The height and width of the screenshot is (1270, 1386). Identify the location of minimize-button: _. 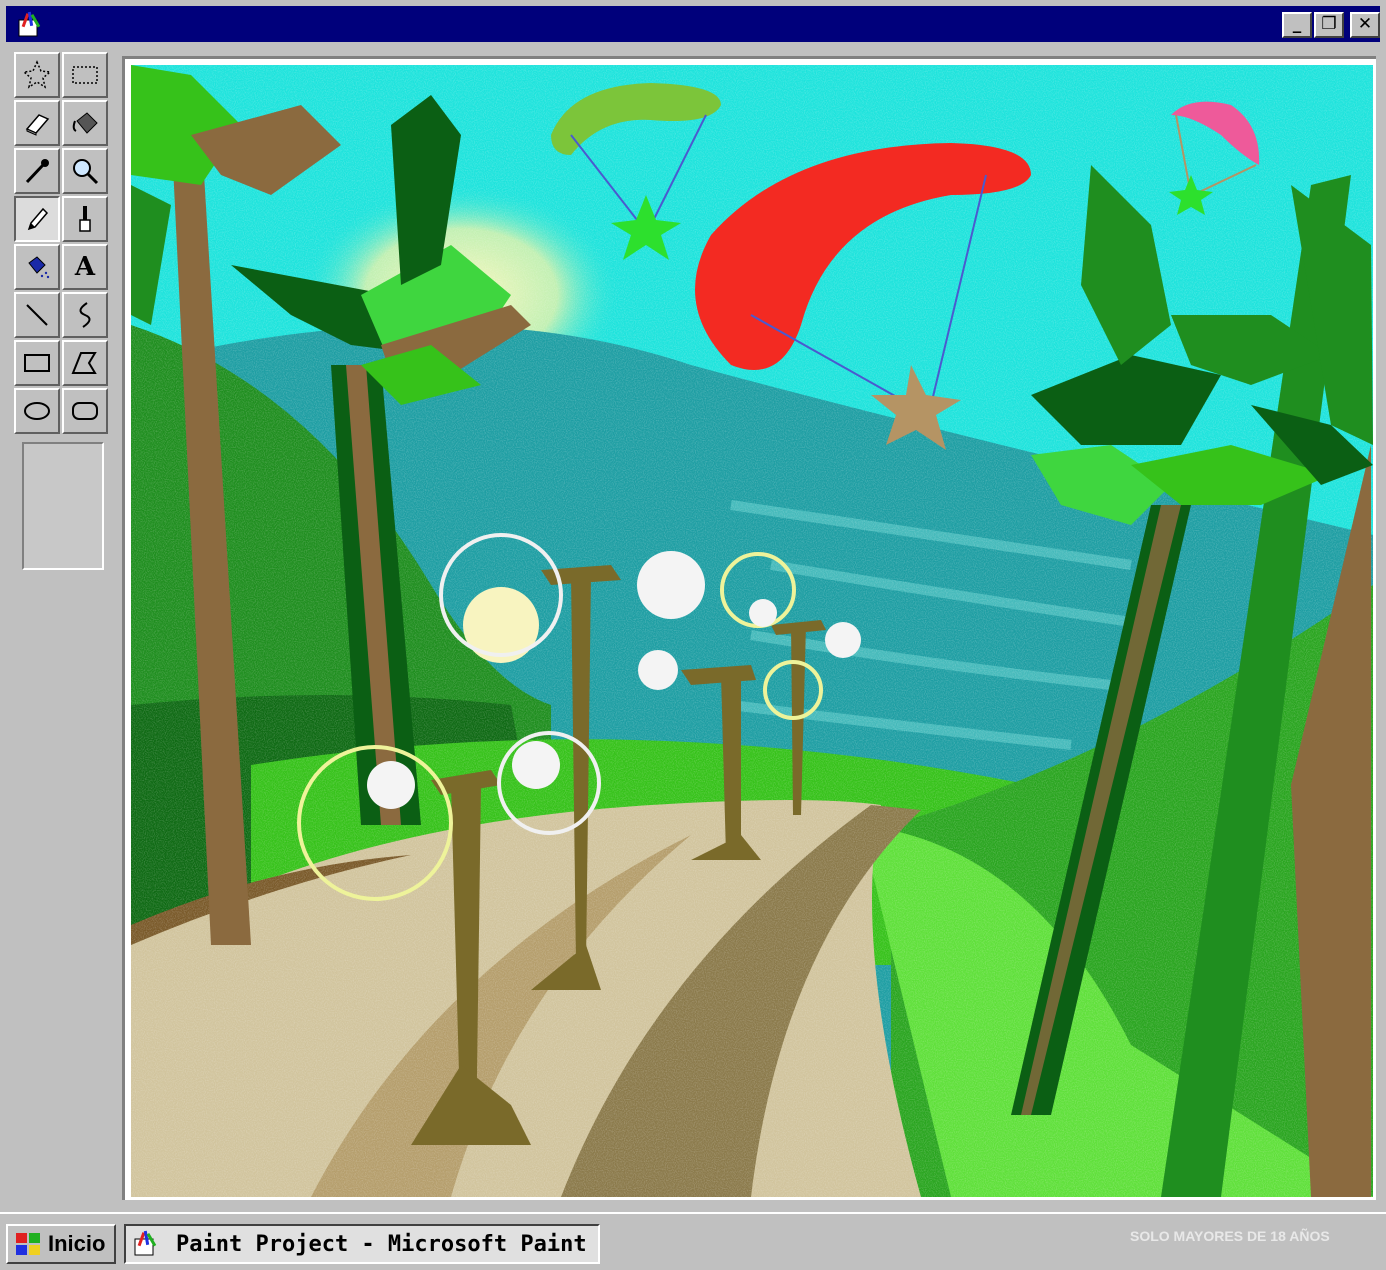
(1297, 25).